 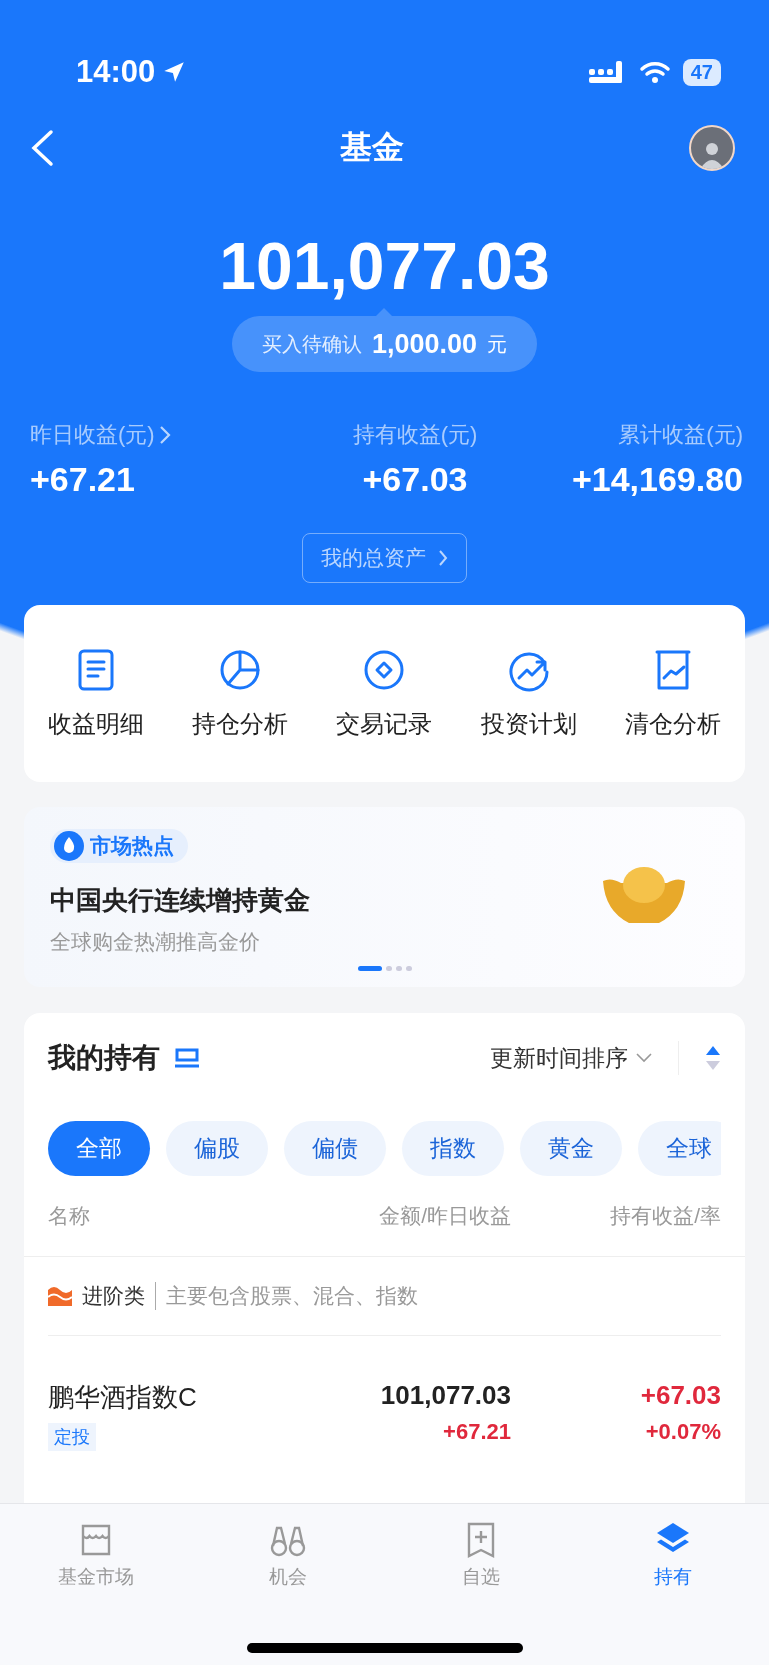 I want to click on stat-value: +67.03, so click(x=415, y=479).